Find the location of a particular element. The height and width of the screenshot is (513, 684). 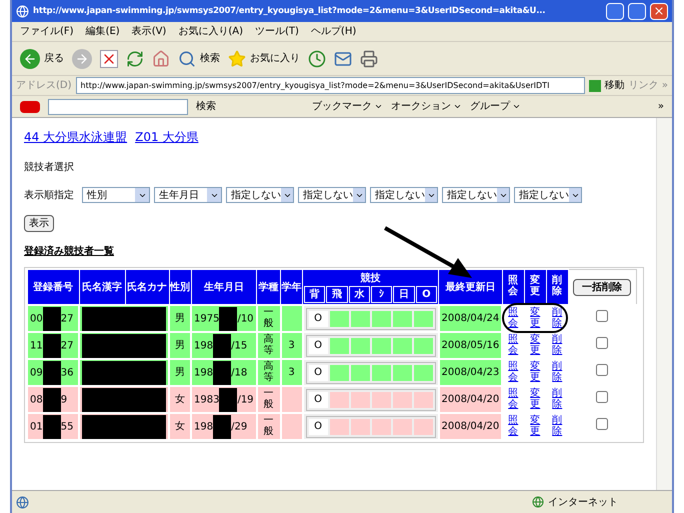

table-cell: 2008/04/23 is located at coordinates (470, 372).